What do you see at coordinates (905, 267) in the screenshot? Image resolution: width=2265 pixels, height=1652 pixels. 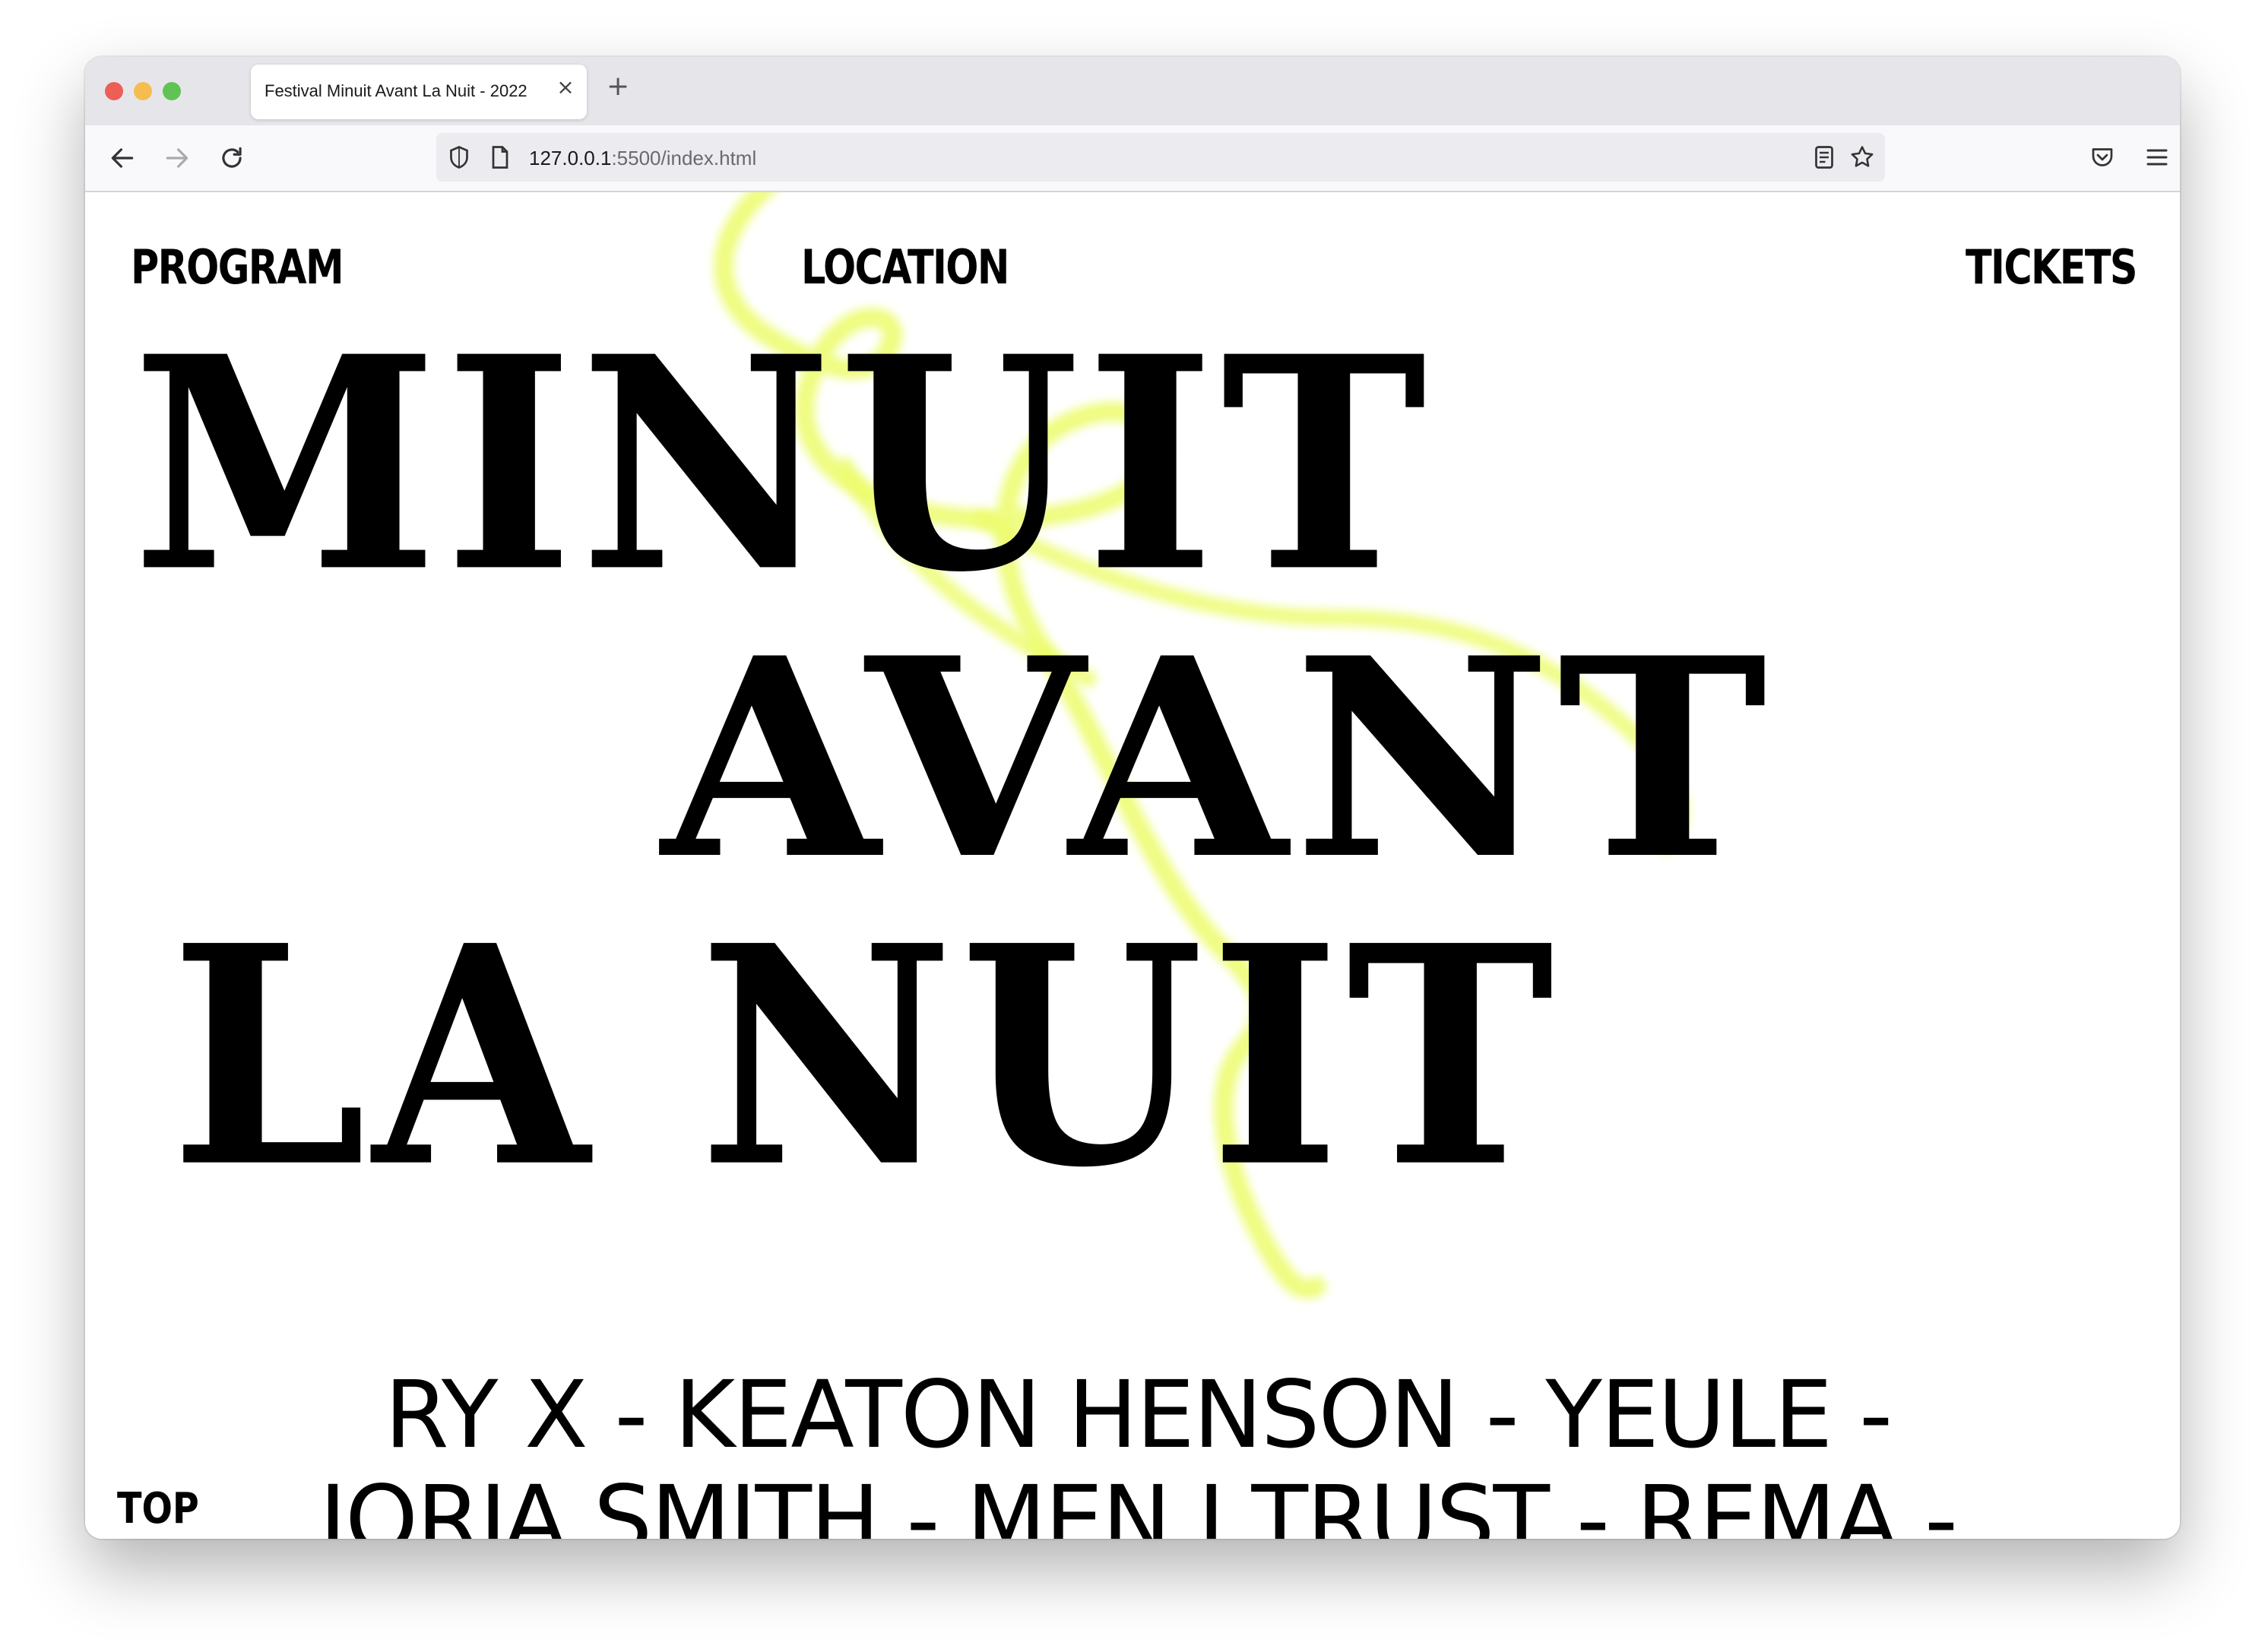 I see `nav-location-link: LOCATION` at bounding box center [905, 267].